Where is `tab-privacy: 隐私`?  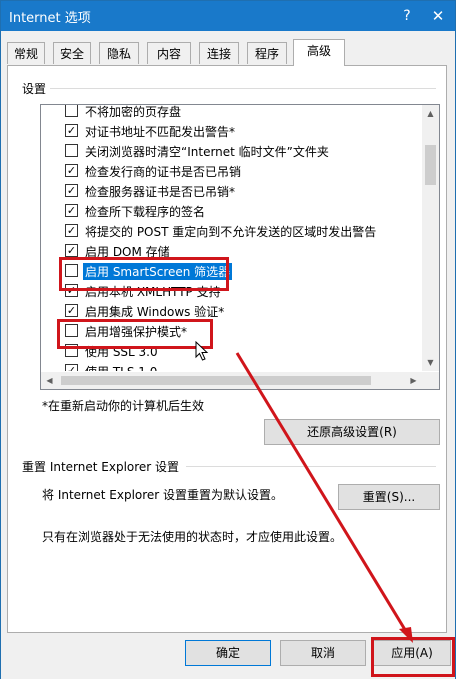
tab-privacy: 隐私 is located at coordinates (119, 53).